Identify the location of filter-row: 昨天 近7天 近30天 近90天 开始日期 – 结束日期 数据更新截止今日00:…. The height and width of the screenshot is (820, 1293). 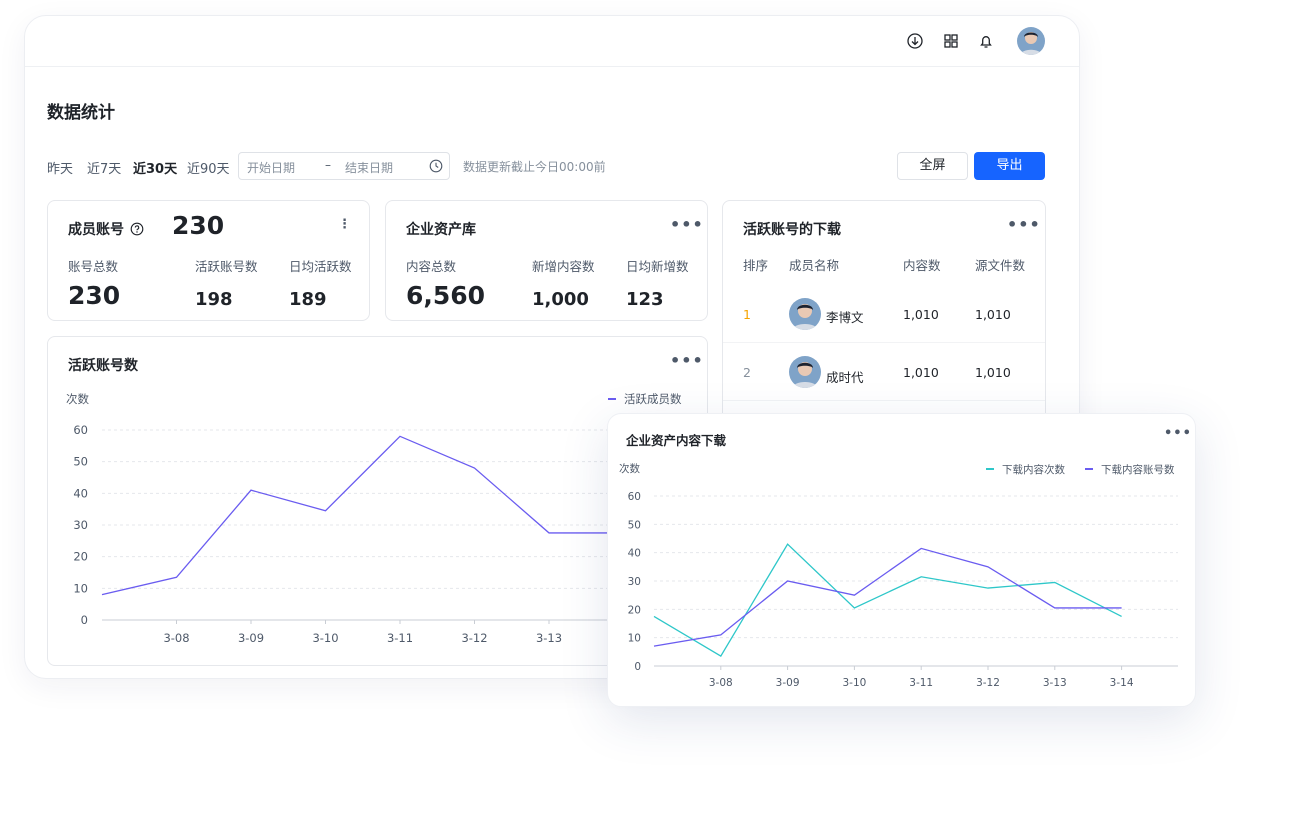
(547, 166).